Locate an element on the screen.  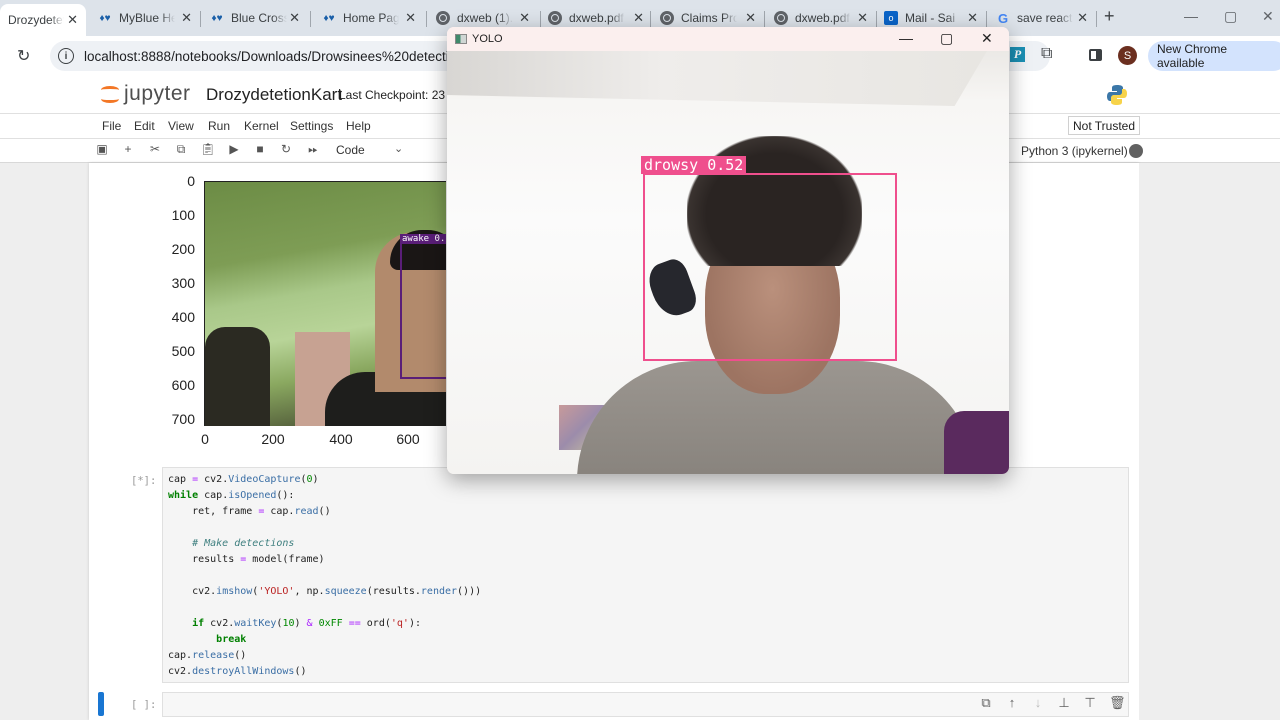
move-up-icon: ↑ is located at coordinates (1012, 703).